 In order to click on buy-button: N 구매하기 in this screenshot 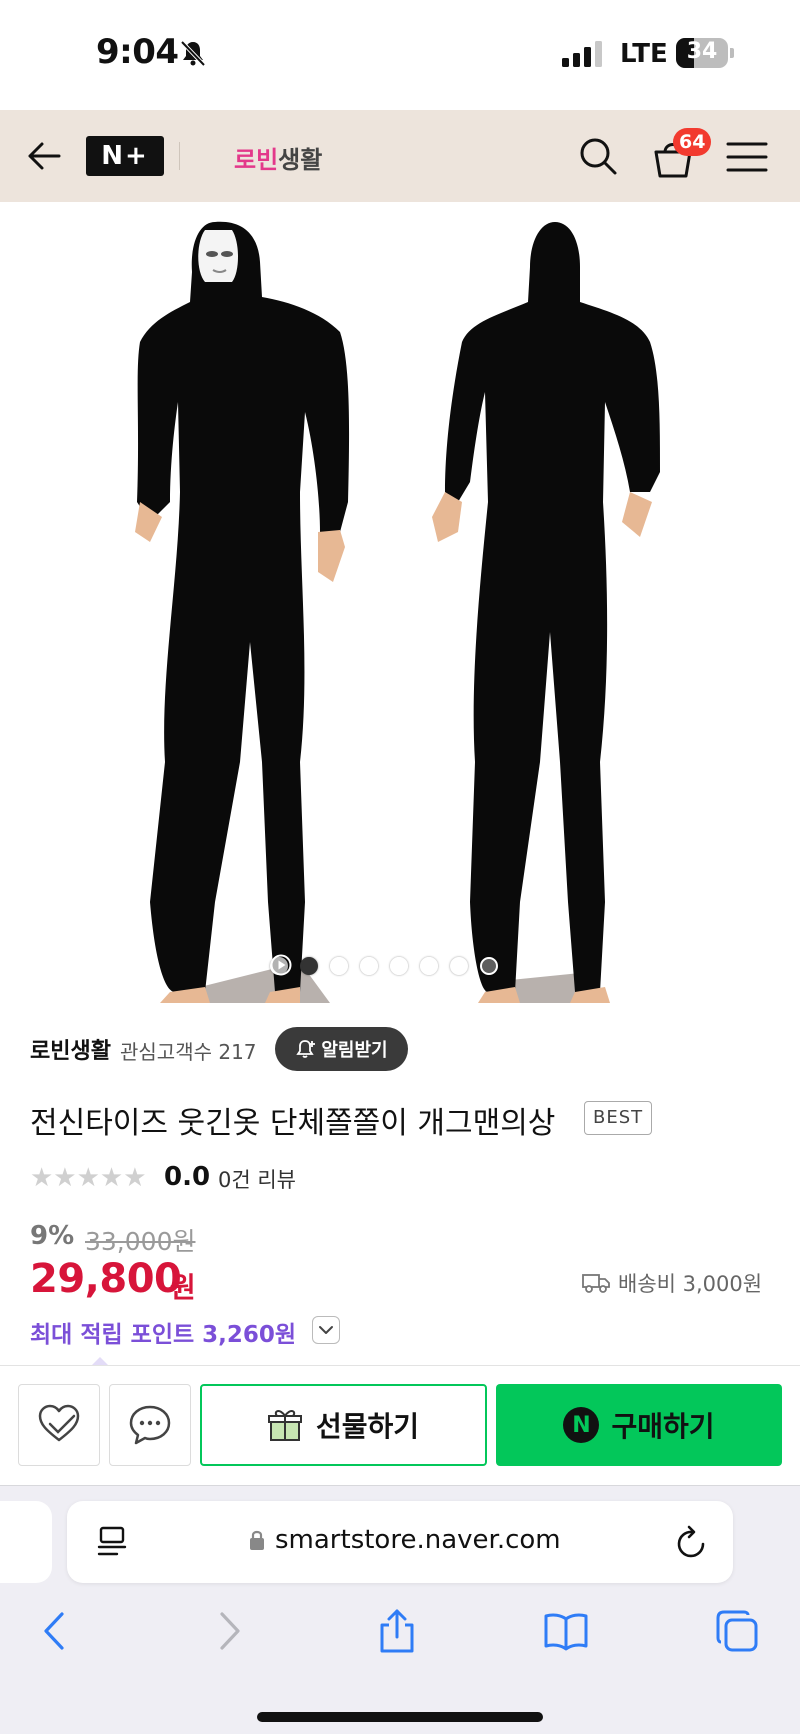, I will do `click(639, 1425)`.